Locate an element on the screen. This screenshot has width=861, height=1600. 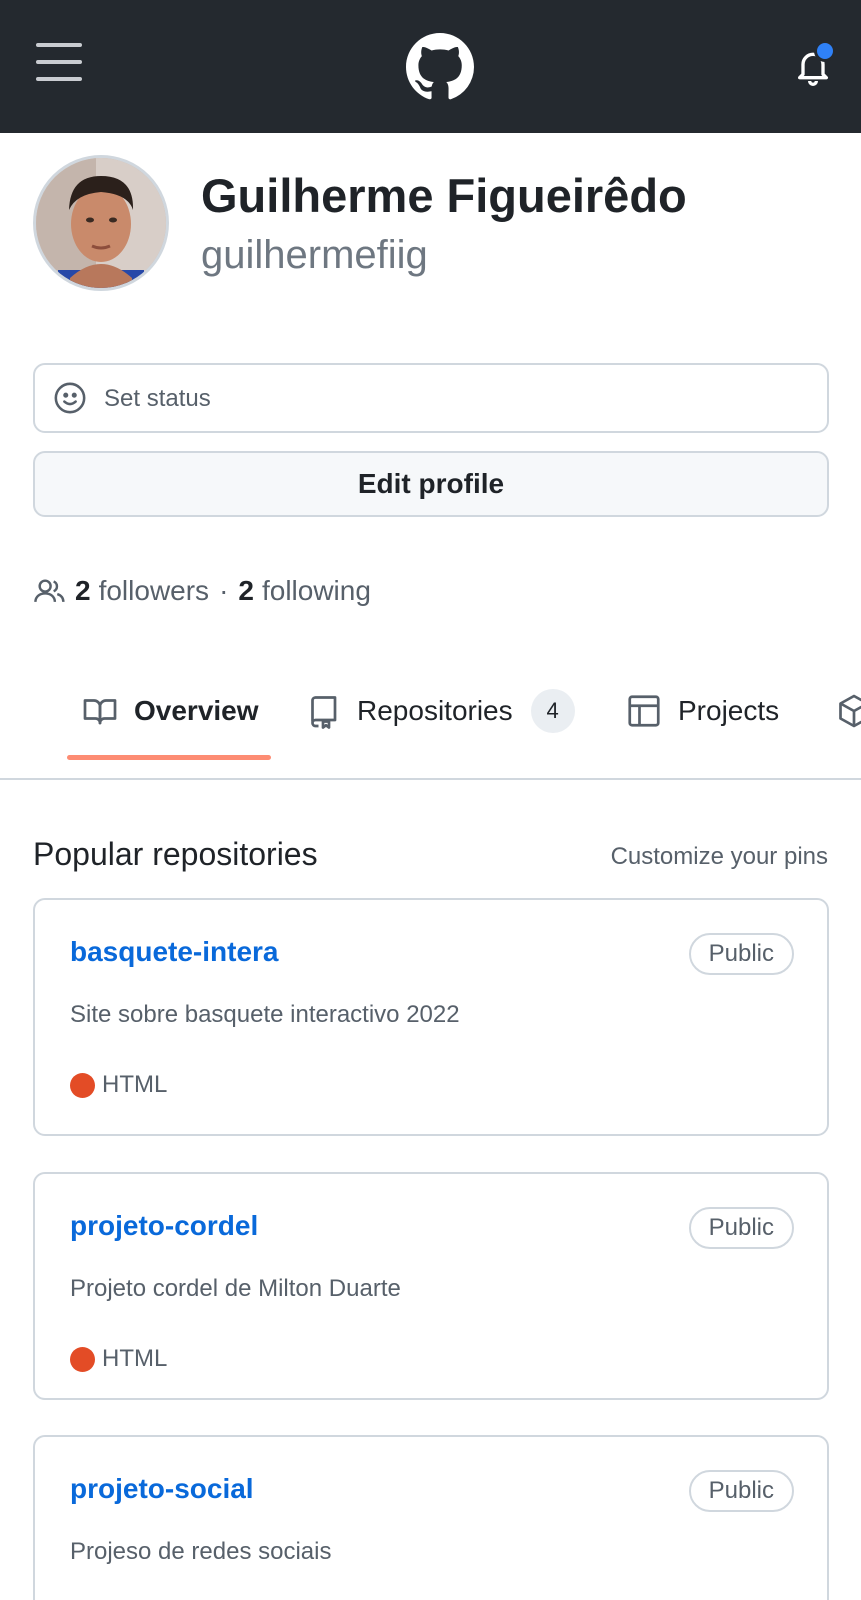
github-logo-icon is located at coordinates (440, 67).